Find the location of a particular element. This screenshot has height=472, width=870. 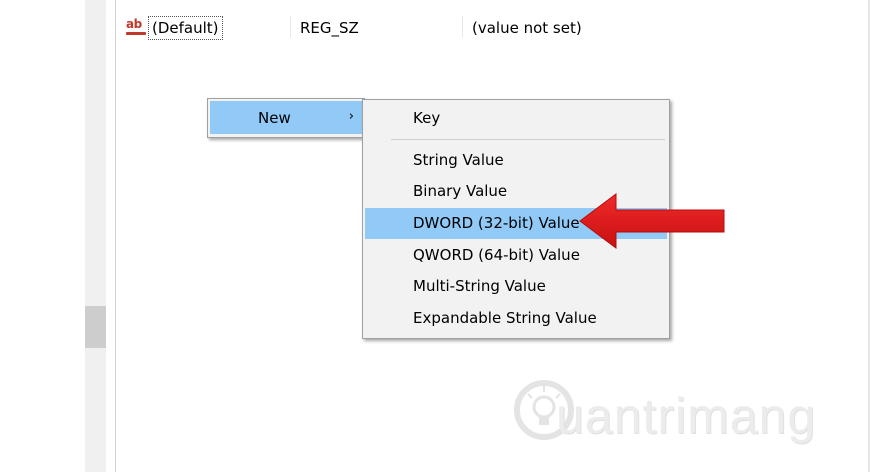

submenu-item-label: String Value is located at coordinates (458, 160).